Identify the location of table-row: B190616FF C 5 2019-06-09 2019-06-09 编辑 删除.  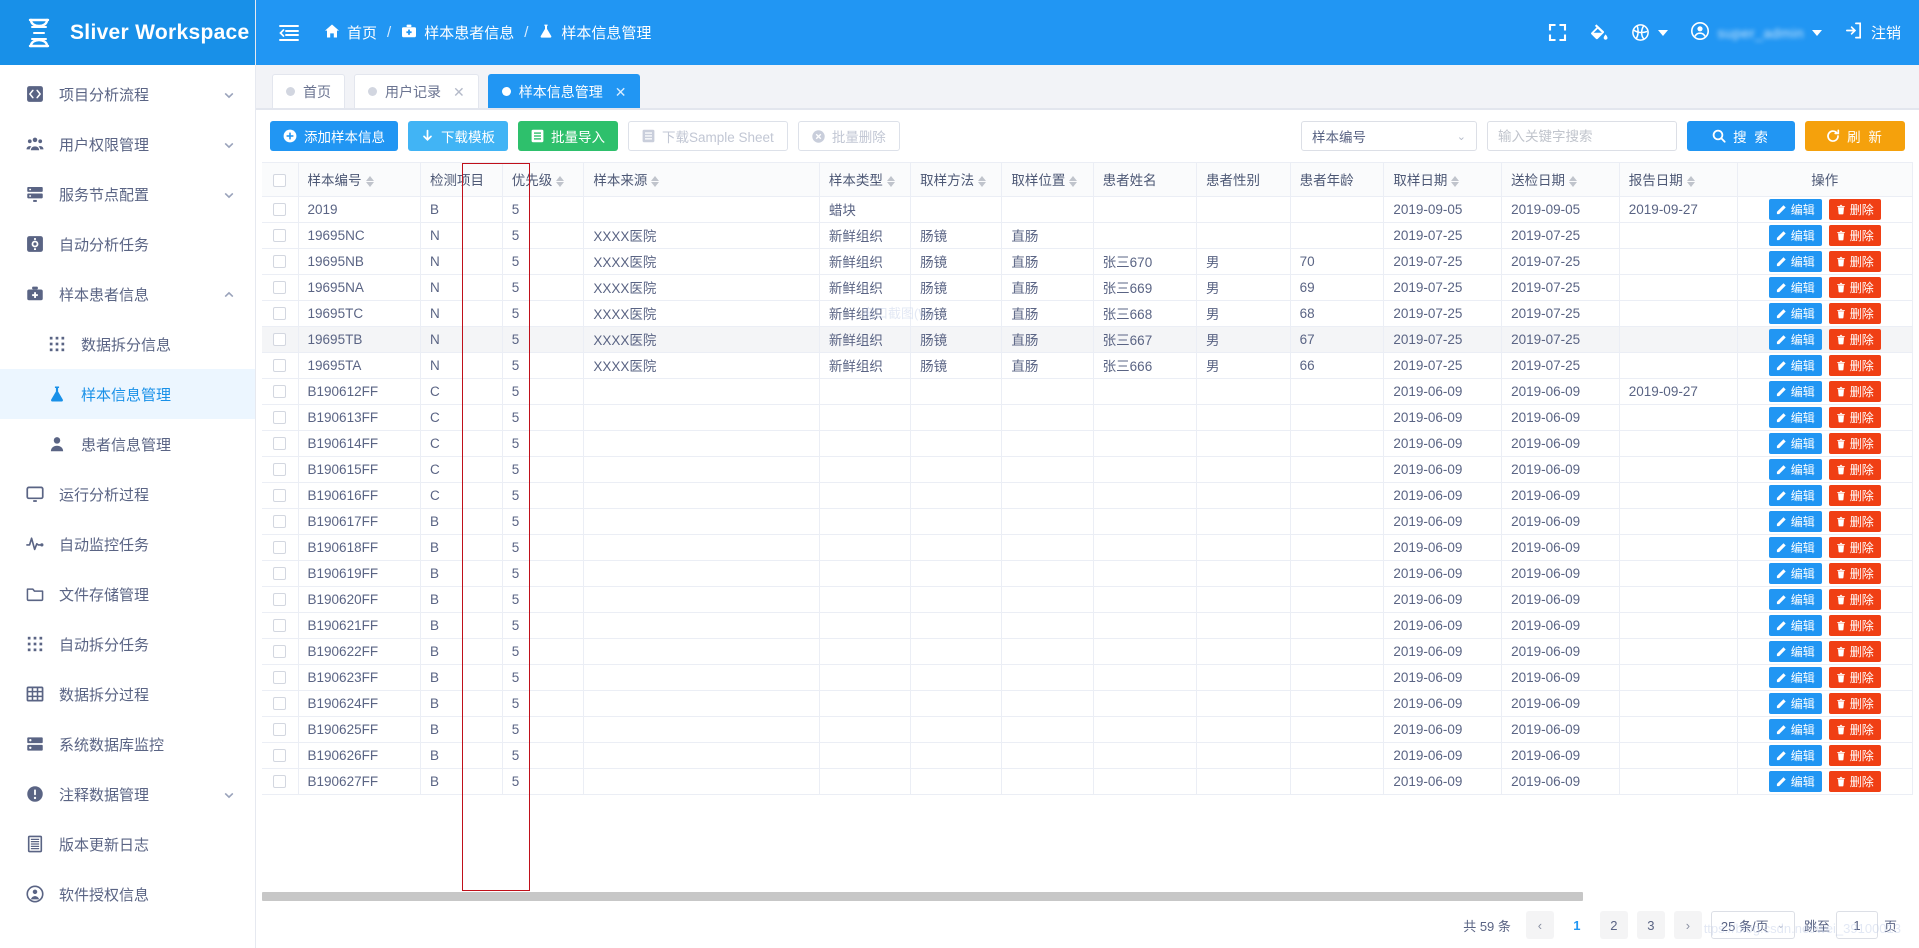
(1087, 495).